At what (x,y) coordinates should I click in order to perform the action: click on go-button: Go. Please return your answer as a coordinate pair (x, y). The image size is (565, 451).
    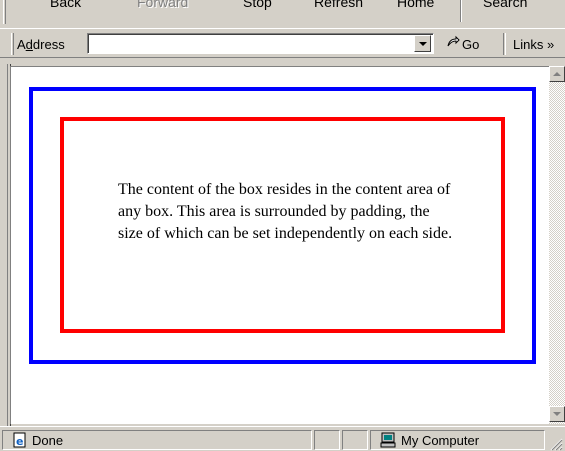
    Looking at the image, I should click on (462, 44).